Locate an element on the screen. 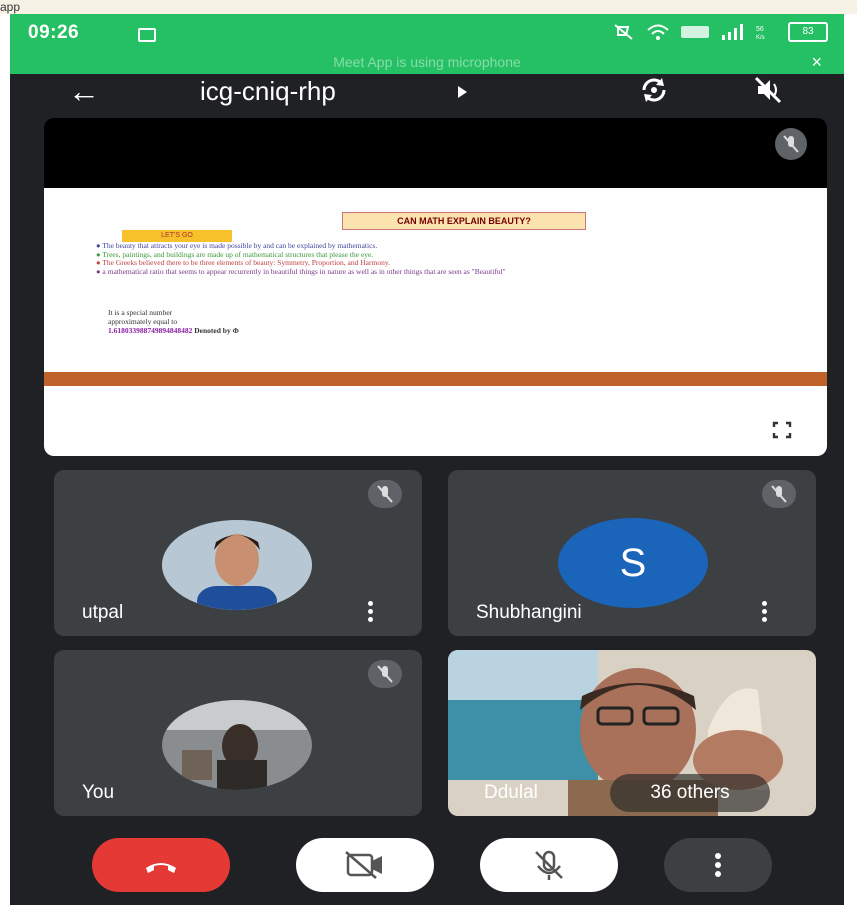 The width and height of the screenshot is (857, 905). presenting-caption: silapatharcollege is presenting is located at coordinates (215, 429).